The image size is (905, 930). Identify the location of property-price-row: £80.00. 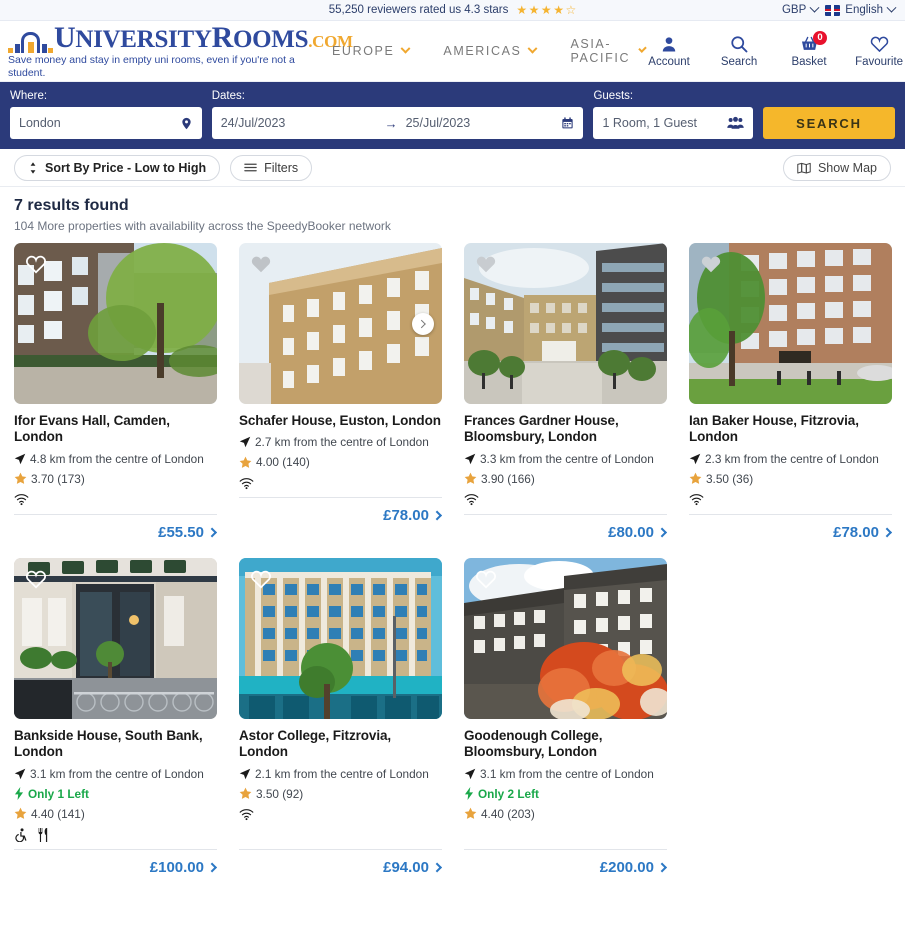
(566, 528).